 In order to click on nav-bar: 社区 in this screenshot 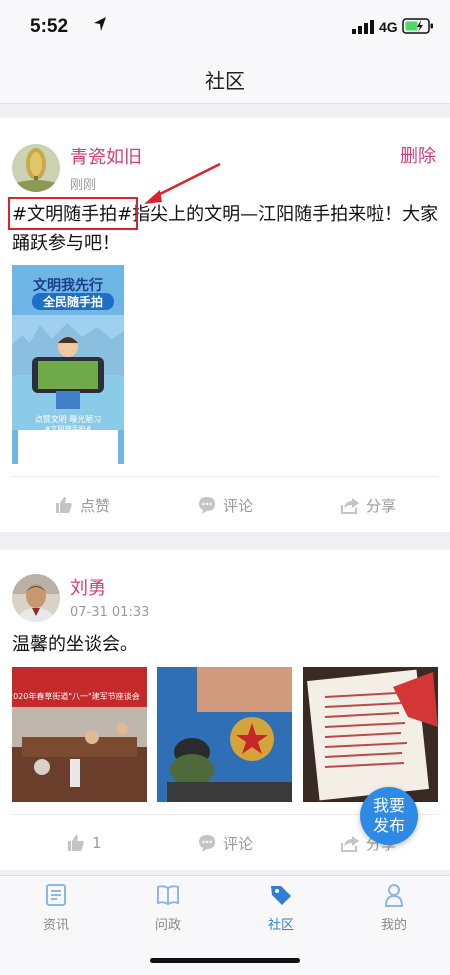, I will do `click(225, 78)`.